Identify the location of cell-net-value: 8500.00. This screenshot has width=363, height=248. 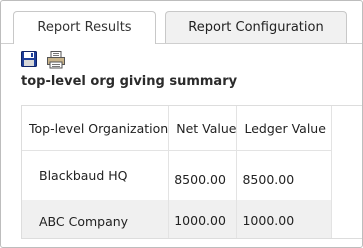
(203, 175).